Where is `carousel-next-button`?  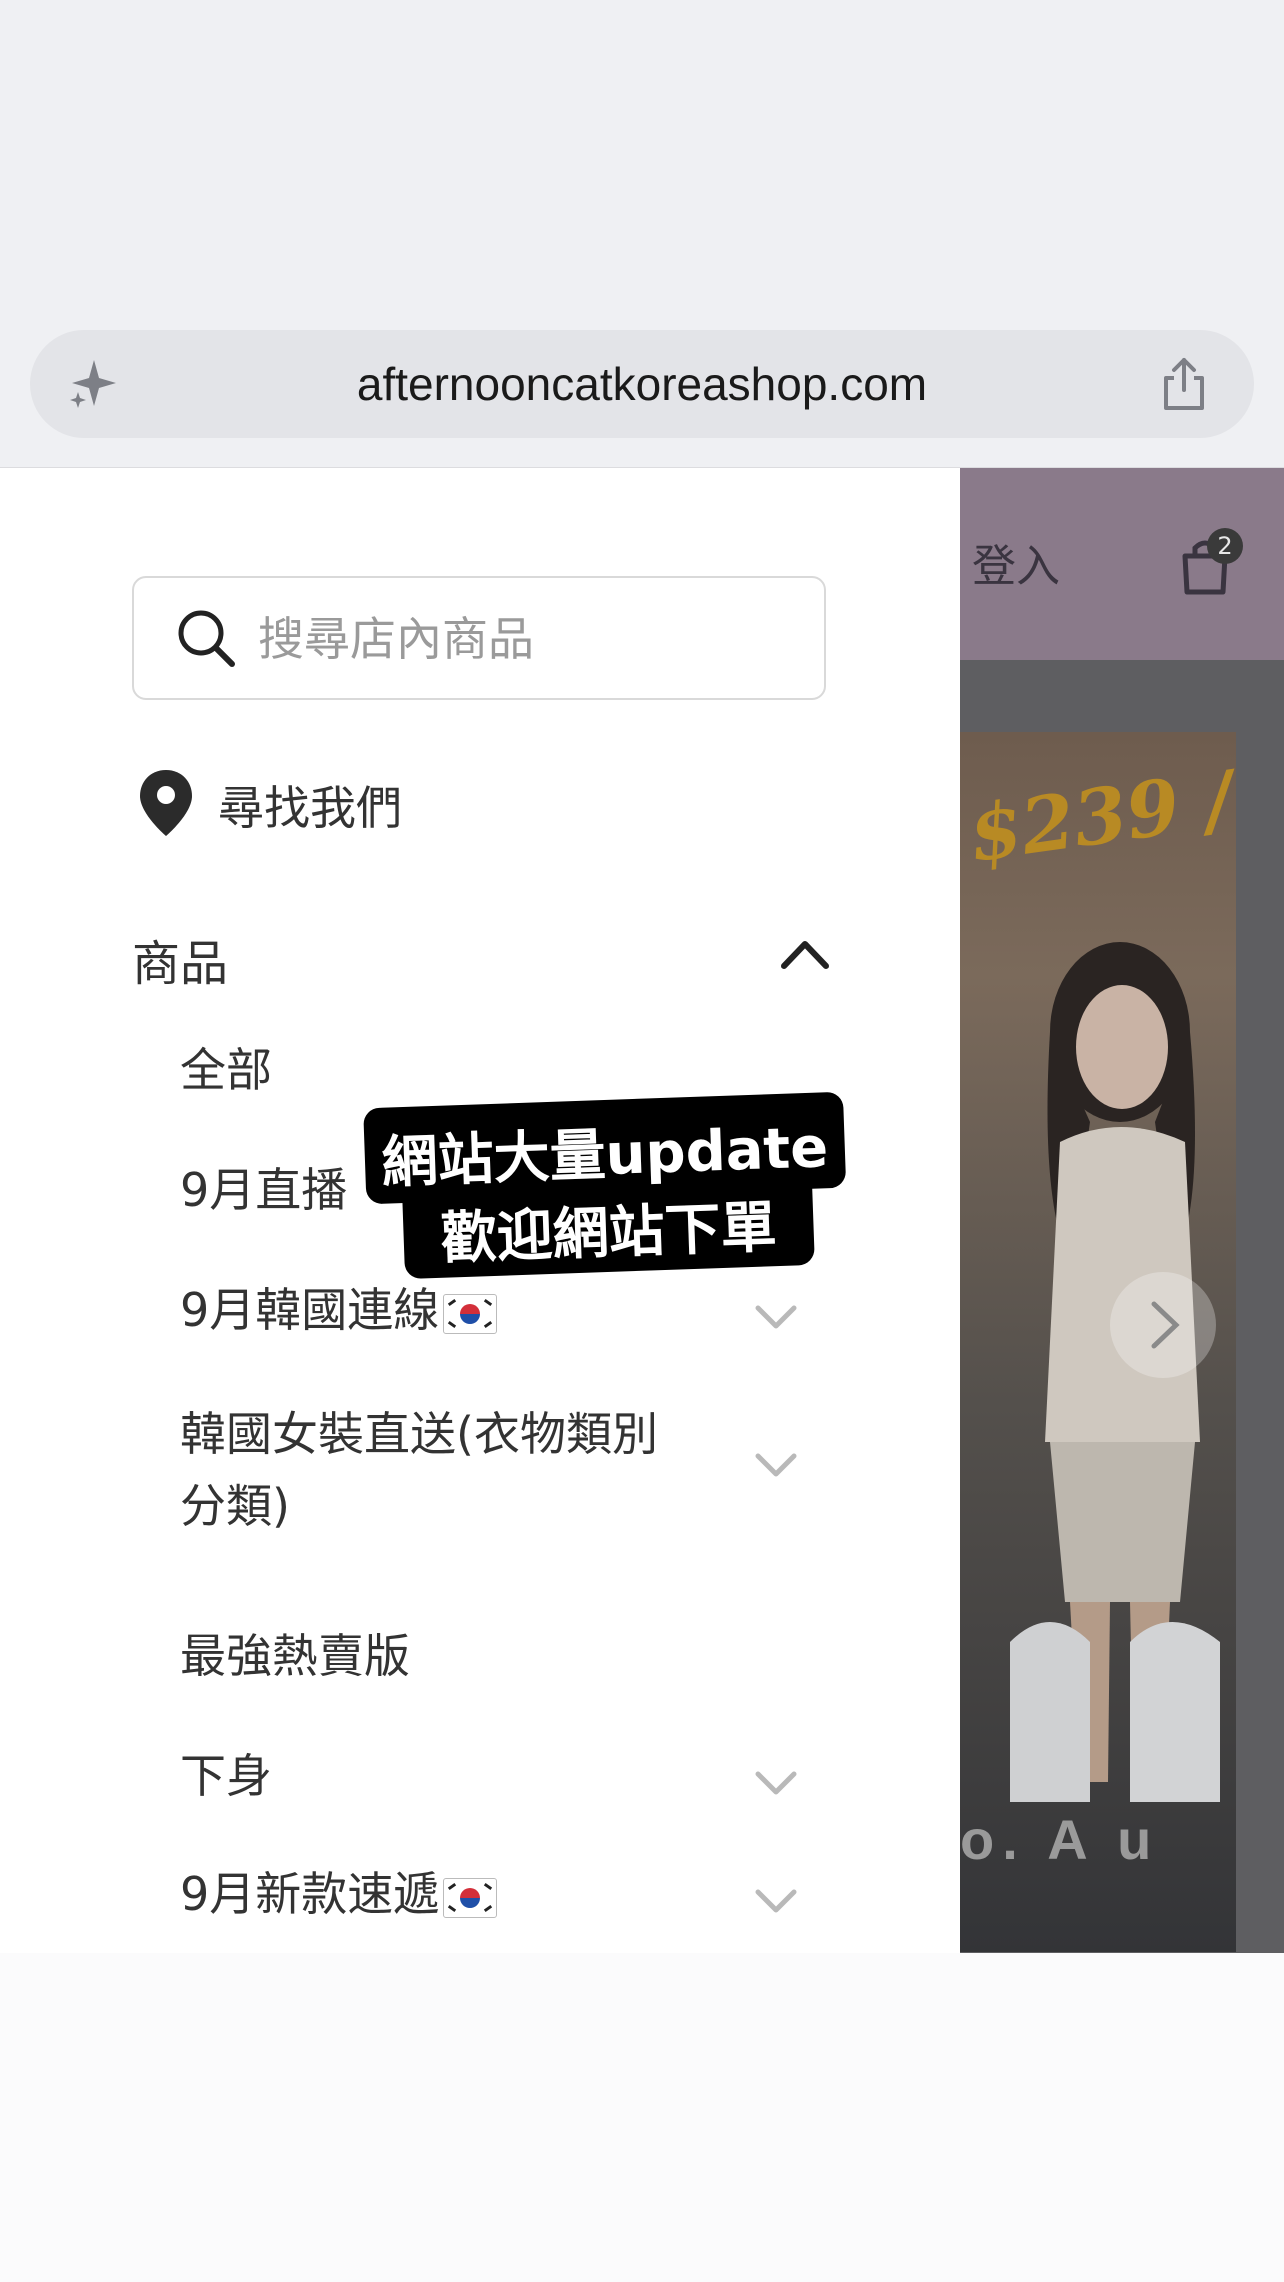
carousel-next-button is located at coordinates (1163, 1325).